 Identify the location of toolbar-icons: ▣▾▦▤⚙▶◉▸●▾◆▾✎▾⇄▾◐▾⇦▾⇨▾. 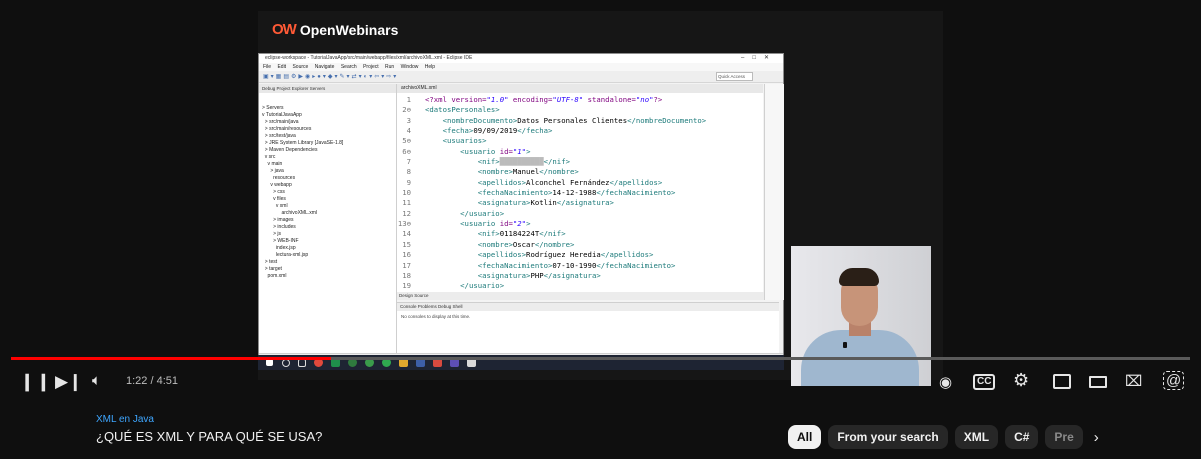
(331, 77).